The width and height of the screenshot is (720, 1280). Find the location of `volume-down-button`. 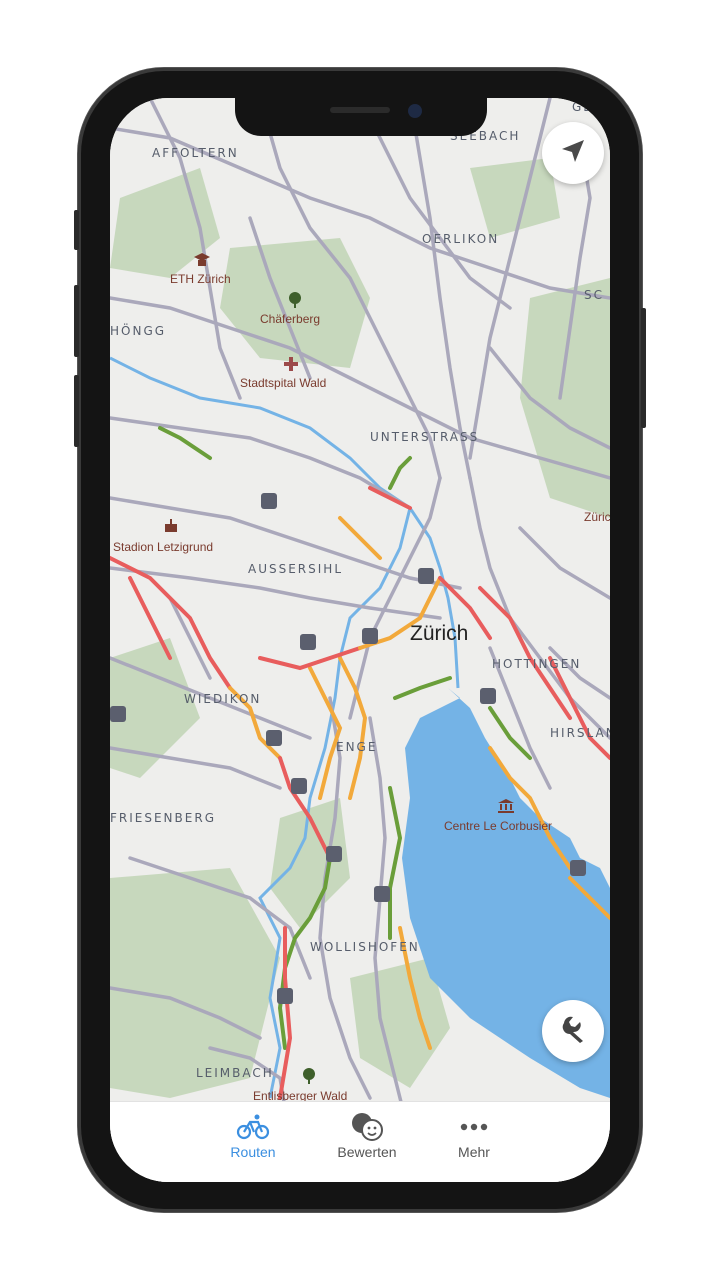

volume-down-button is located at coordinates (76, 411).